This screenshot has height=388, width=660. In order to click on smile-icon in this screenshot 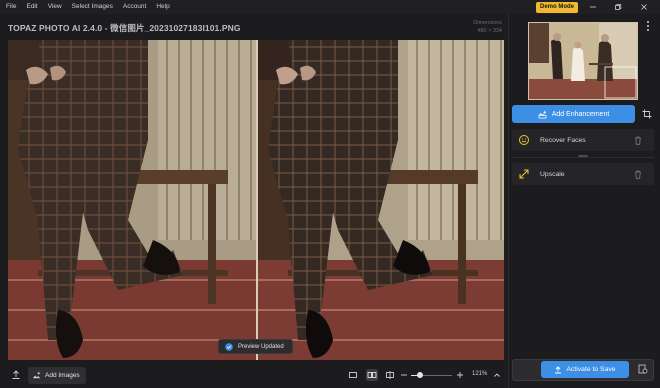, I will do `click(524, 140)`.